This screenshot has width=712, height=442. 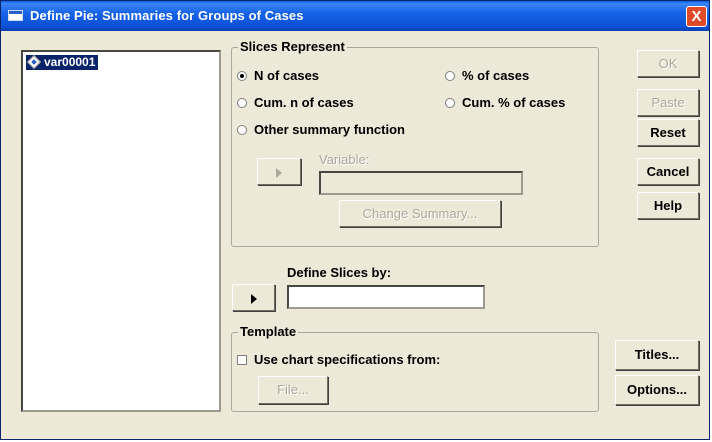 I want to click on radio-label: Cum. % of cases, so click(x=514, y=102).